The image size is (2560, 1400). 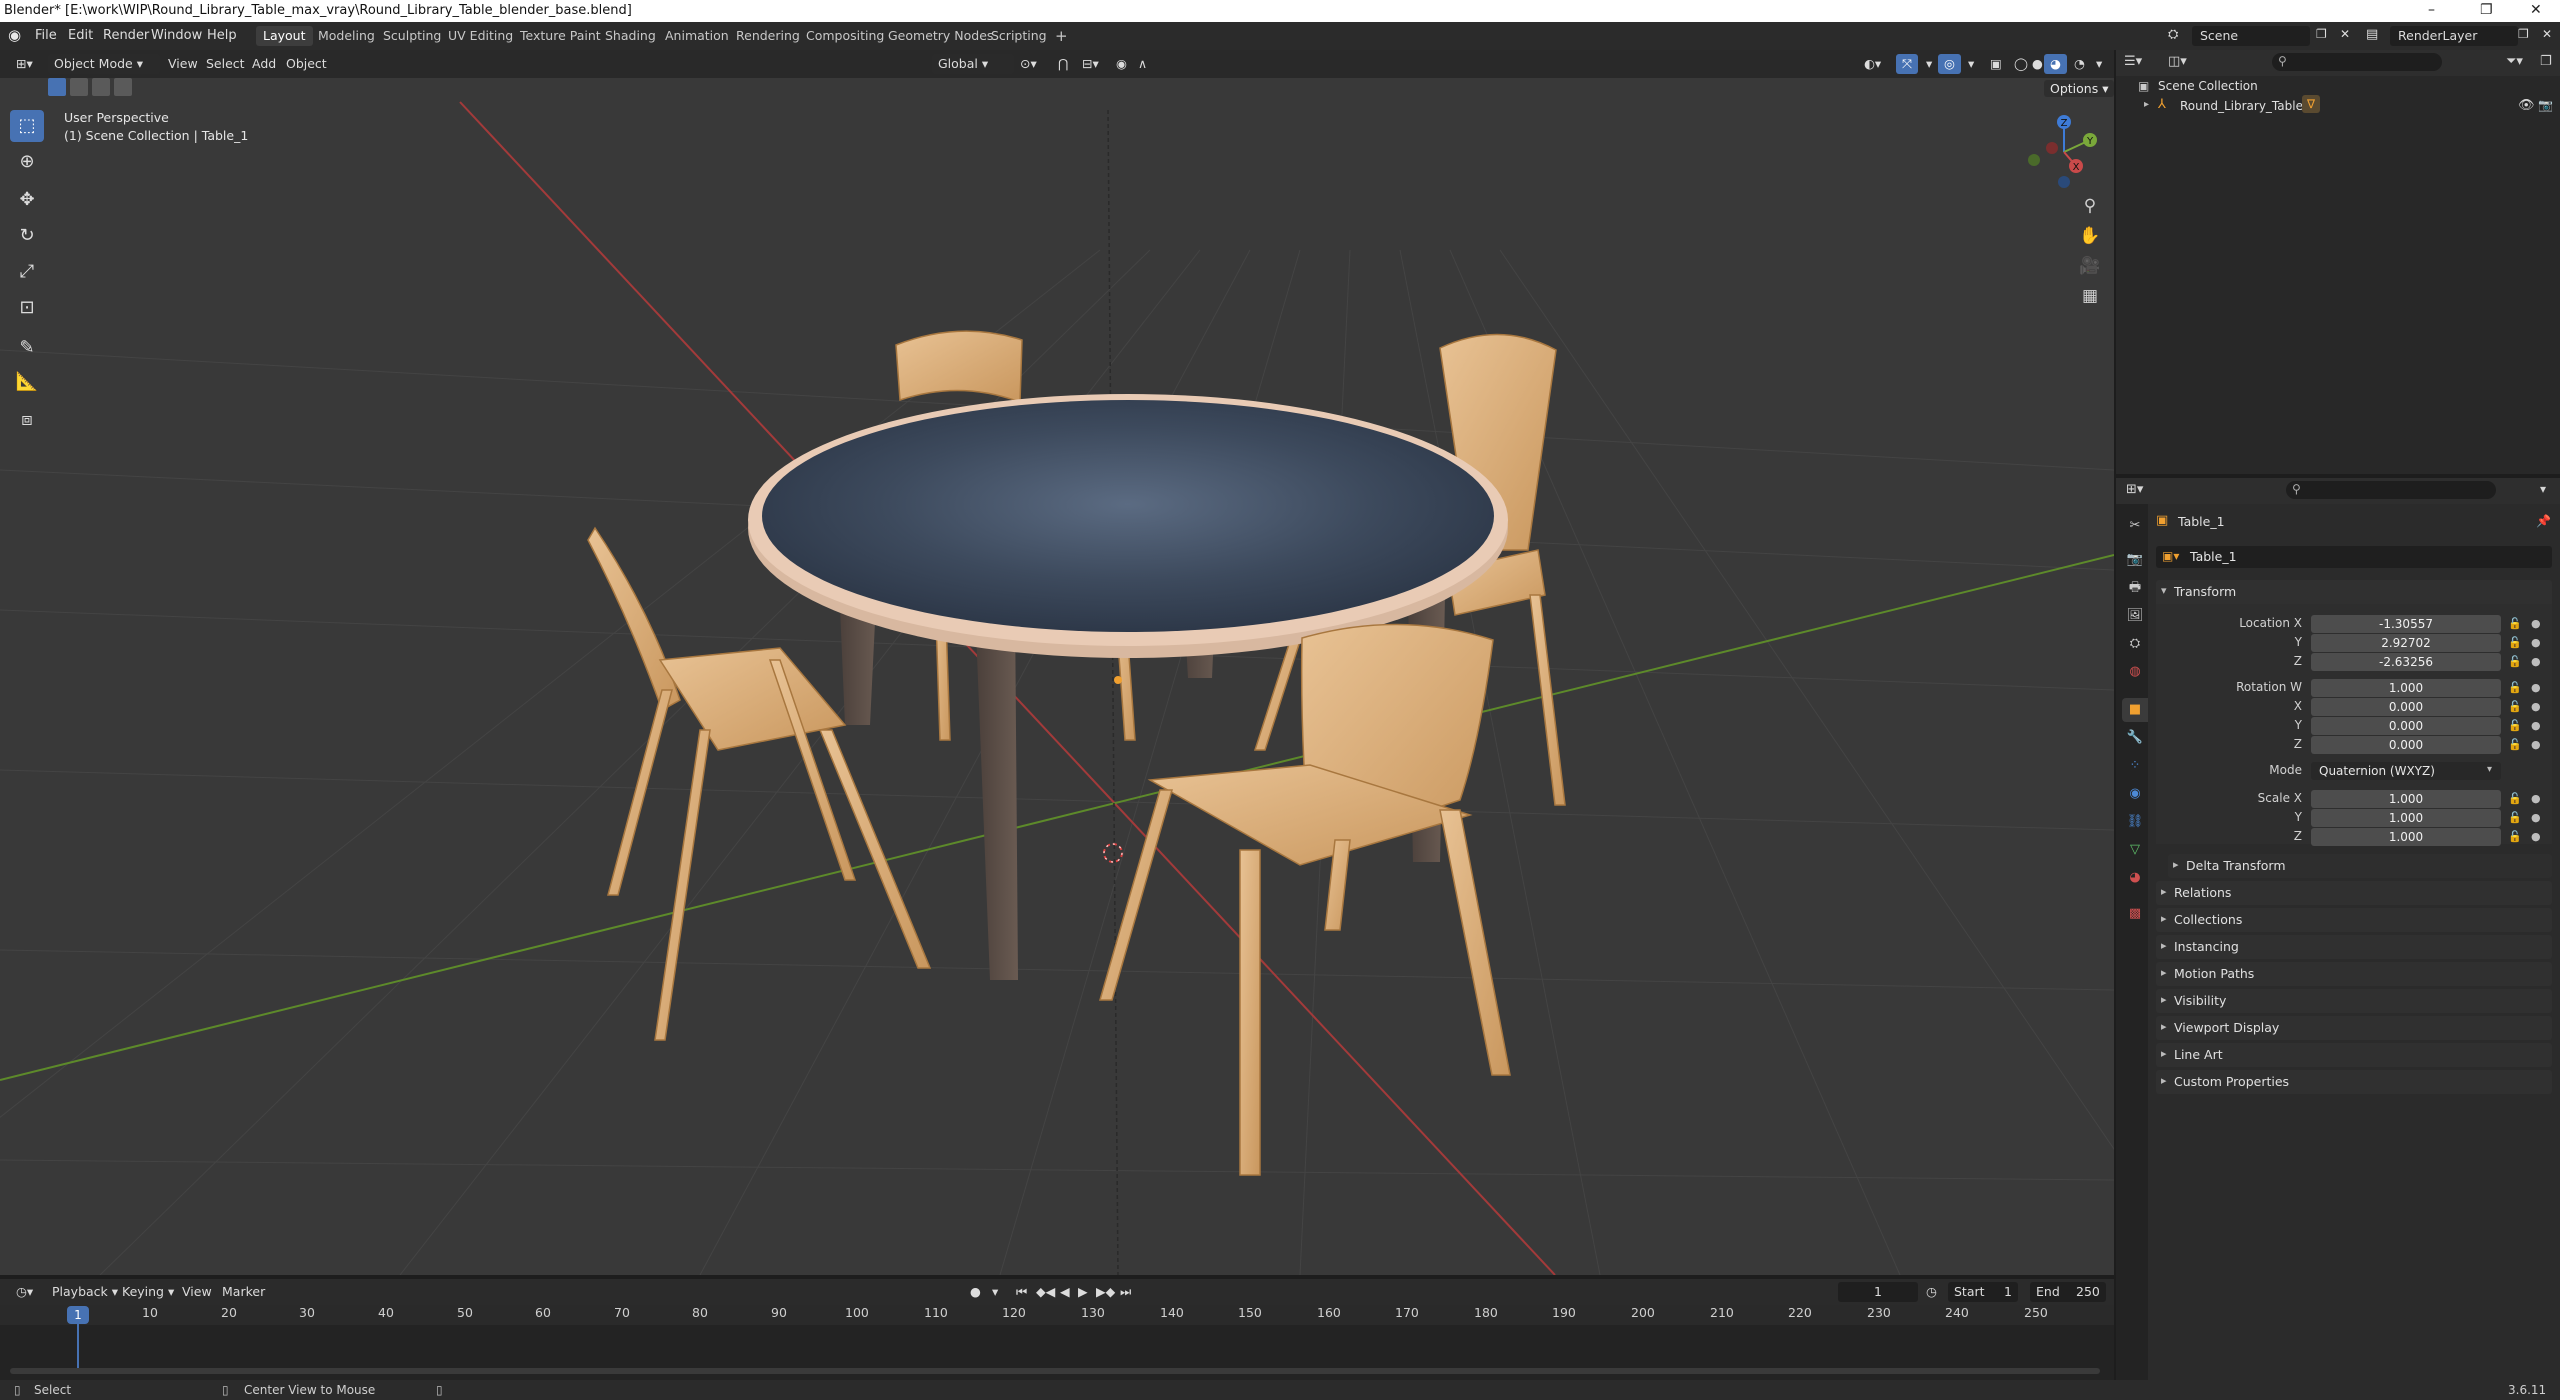 I want to click on lock-scale-x-icon: 🔓, so click(x=2515, y=798).